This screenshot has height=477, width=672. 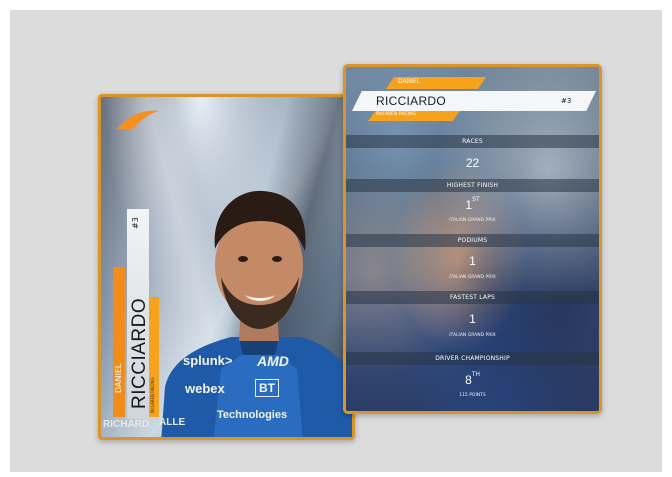 I want to click on sponsor-bt: BT, so click(x=267, y=388).